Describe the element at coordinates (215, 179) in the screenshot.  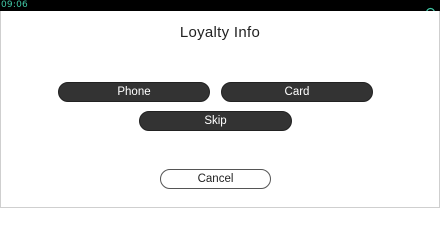
I see `cancel-button: Cancel` at that location.